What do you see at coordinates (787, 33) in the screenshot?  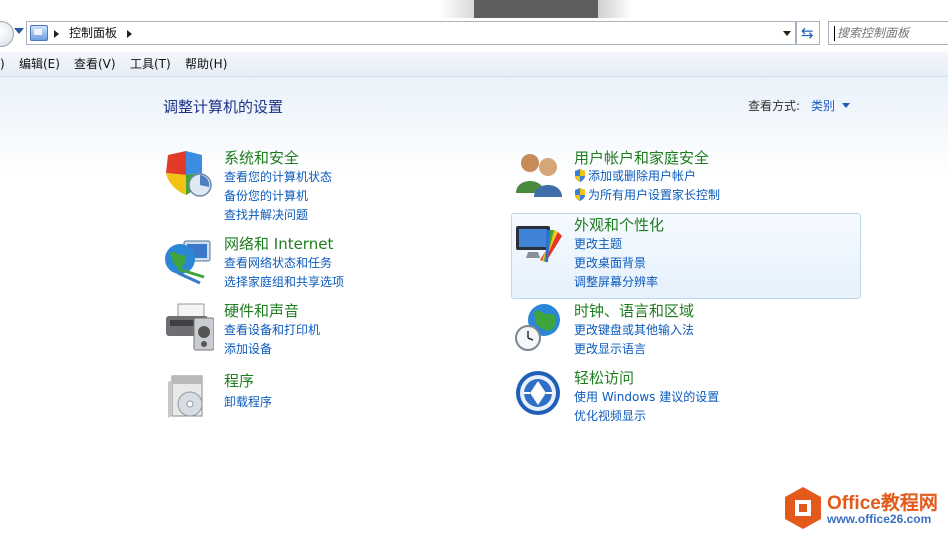 I see `address-dropdown-icon` at bounding box center [787, 33].